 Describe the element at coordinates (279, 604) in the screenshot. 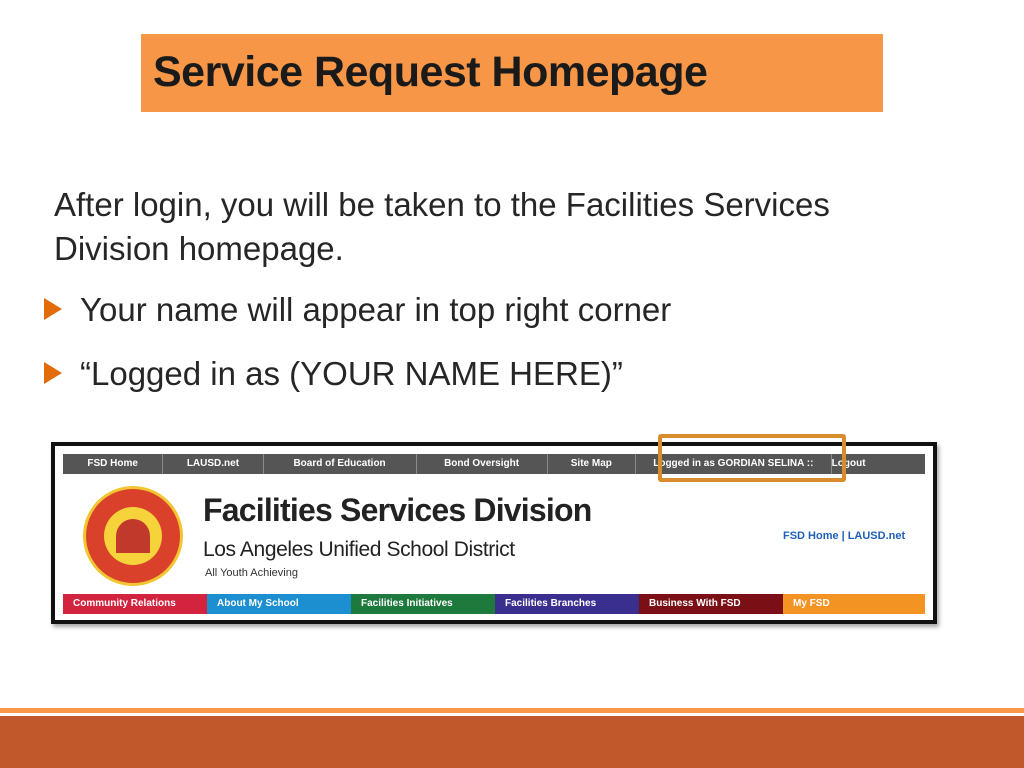

I see `nav-about-my-school: About My School` at that location.